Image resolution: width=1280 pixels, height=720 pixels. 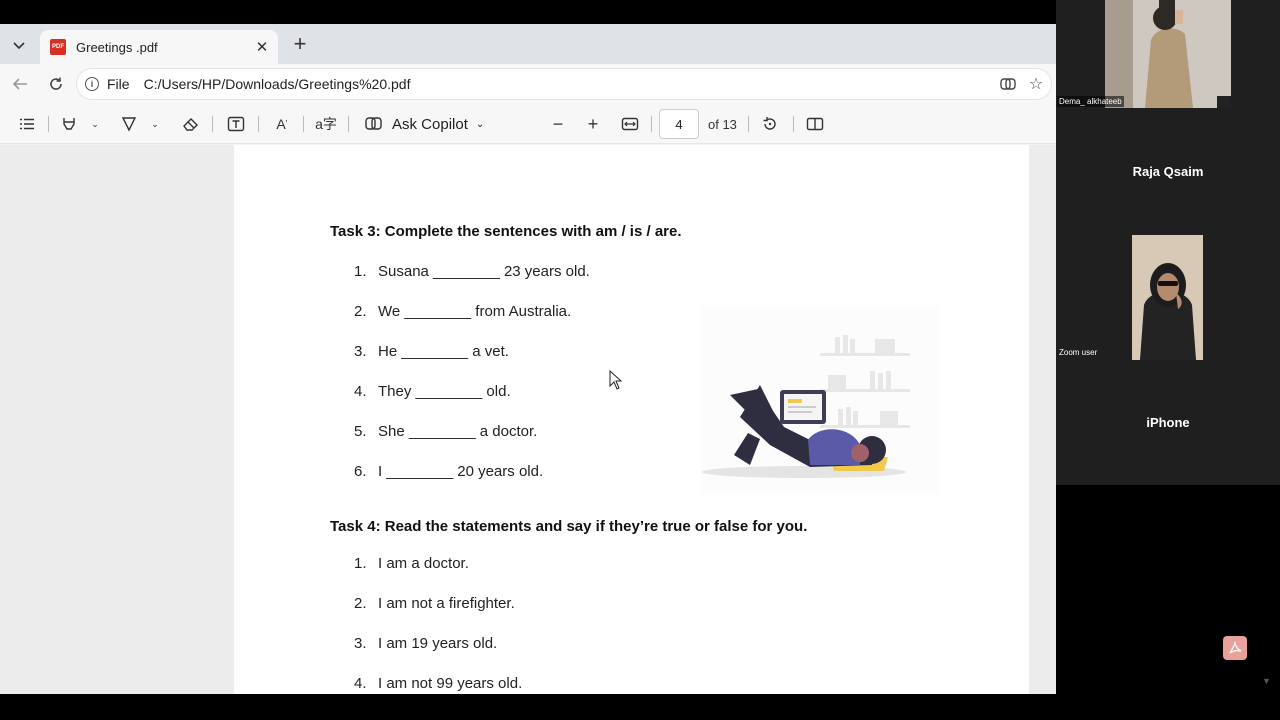 What do you see at coordinates (1168, 422) in the screenshot?
I see `participant-name: iPhone` at bounding box center [1168, 422].